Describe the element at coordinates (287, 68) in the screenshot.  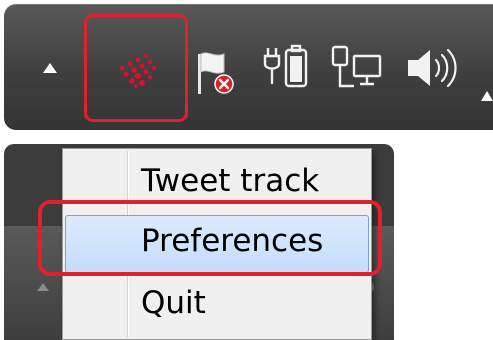
I see `power-battery-icon` at that location.